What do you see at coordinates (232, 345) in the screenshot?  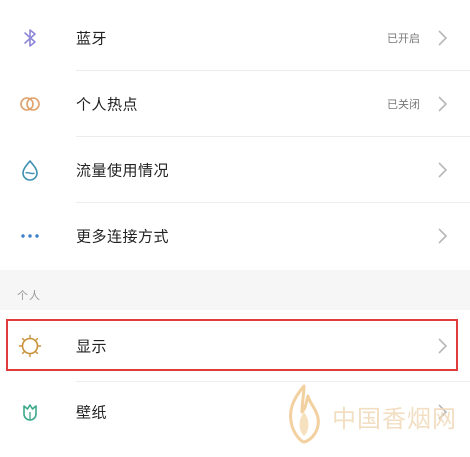 I see `highlight-box` at bounding box center [232, 345].